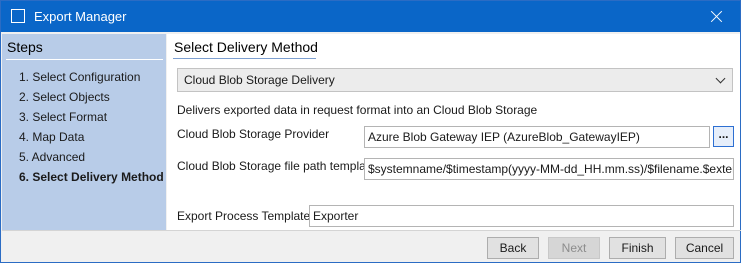 This screenshot has height=263, width=741. Describe the element at coordinates (91, 179) in the screenshot. I see `step-select-delivery-method: 6. Select Delivery Method` at that location.